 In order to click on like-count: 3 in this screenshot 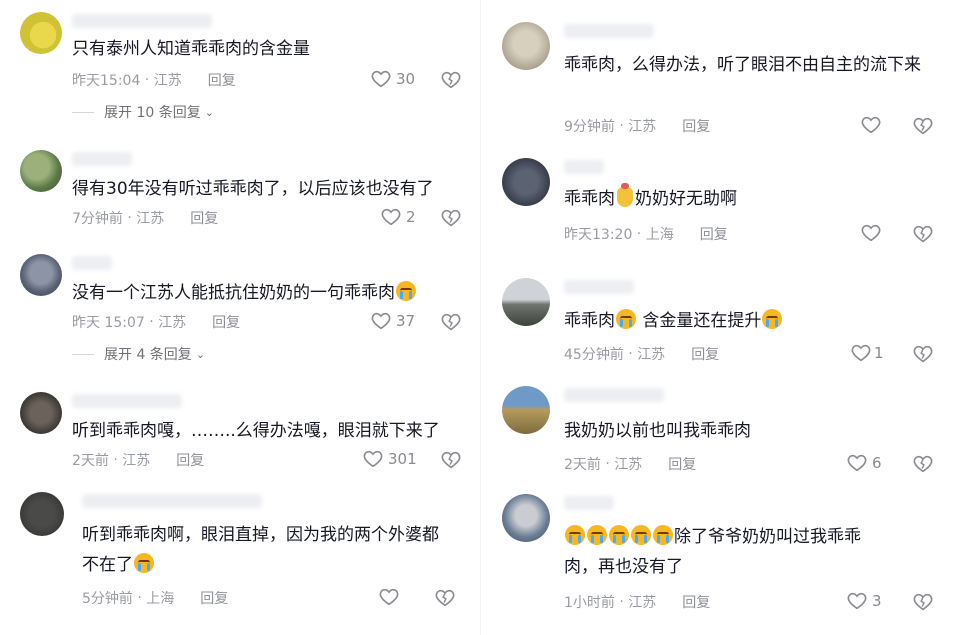, I will do `click(877, 601)`.